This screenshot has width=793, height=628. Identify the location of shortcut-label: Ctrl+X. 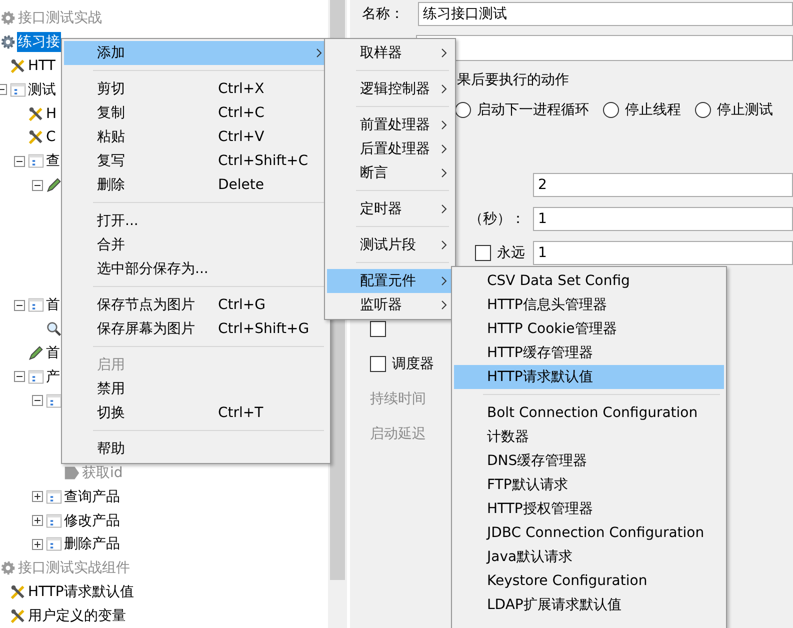
(242, 89).